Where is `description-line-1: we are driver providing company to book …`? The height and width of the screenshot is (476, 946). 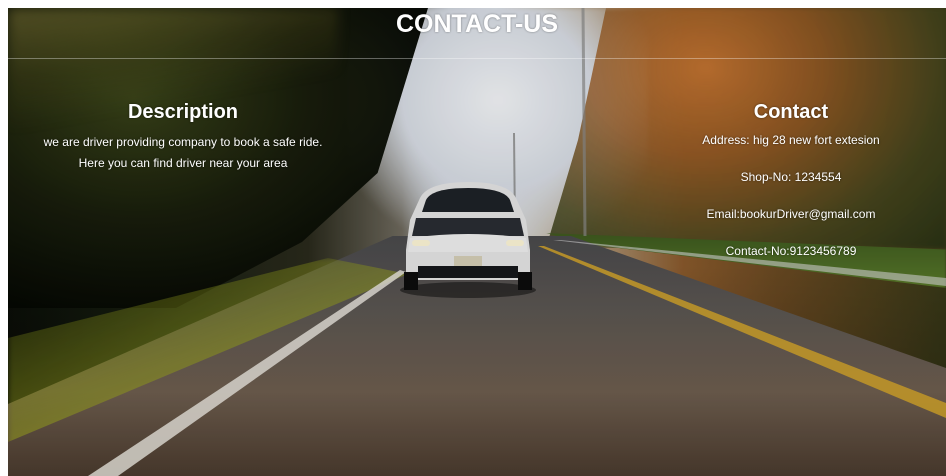
description-line-1: we are driver providing company to book … is located at coordinates (183, 142).